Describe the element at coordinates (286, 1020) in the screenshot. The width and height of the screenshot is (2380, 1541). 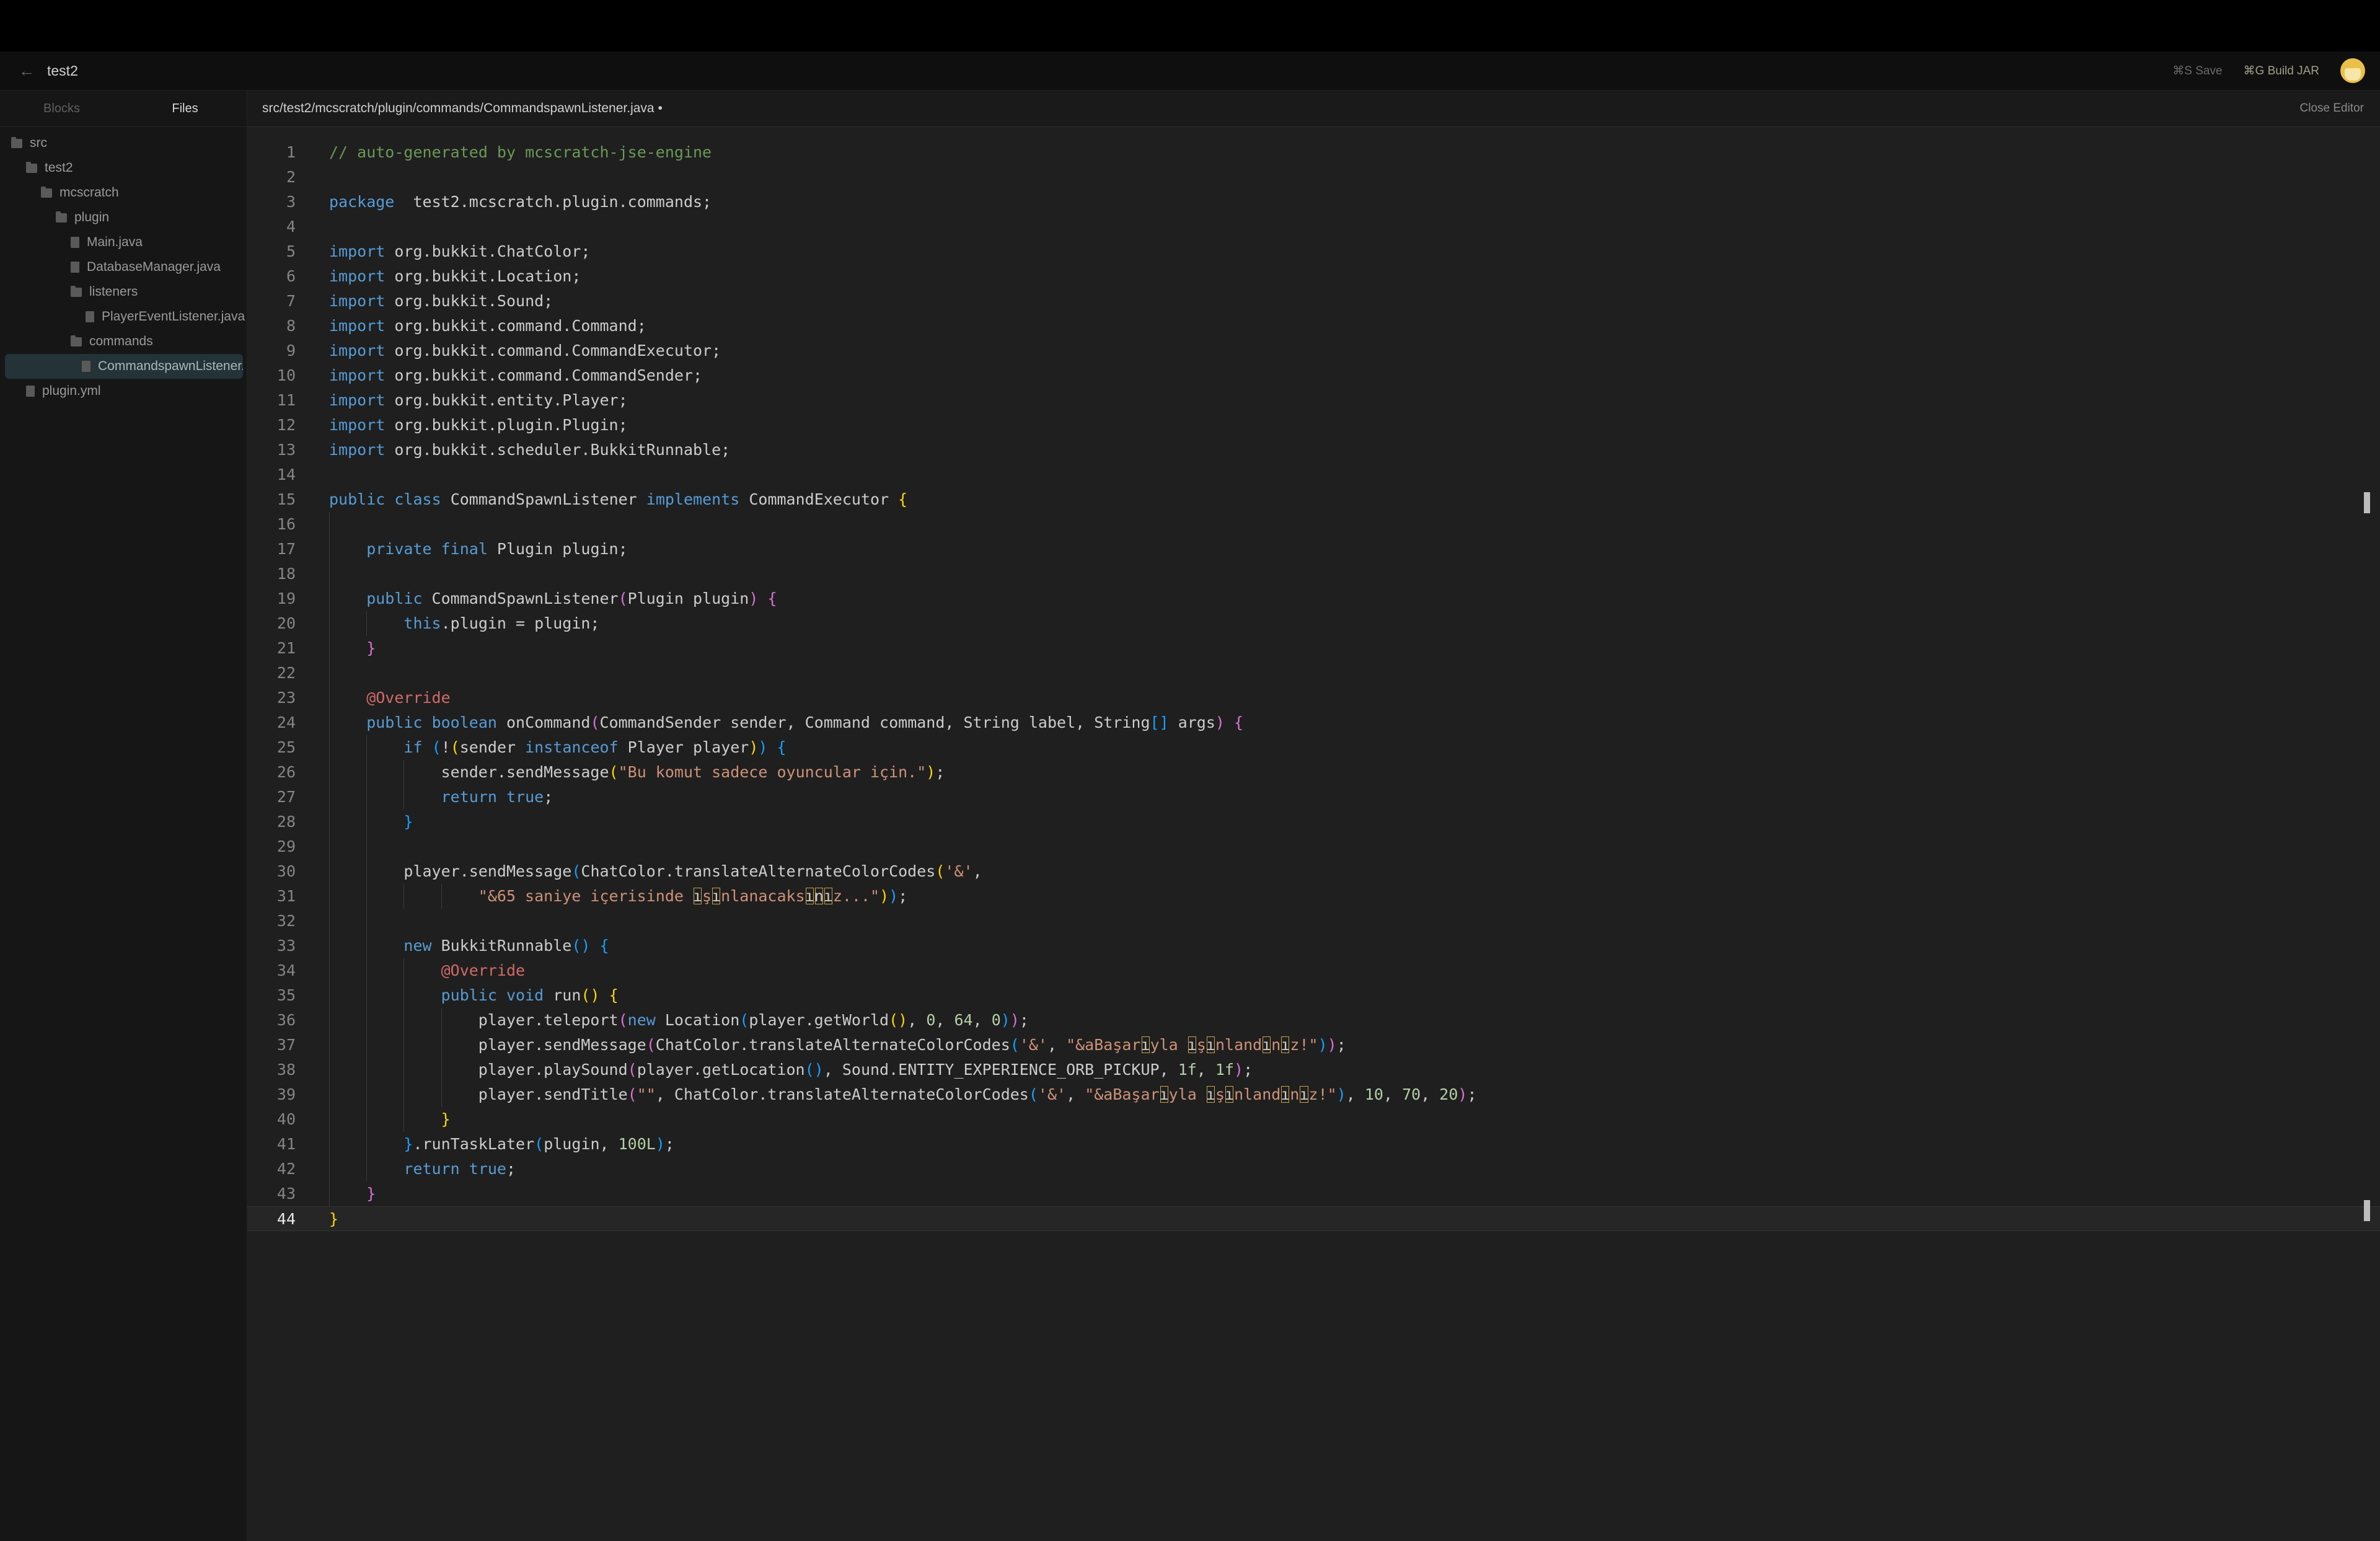
I see `line-number: 36` at that location.